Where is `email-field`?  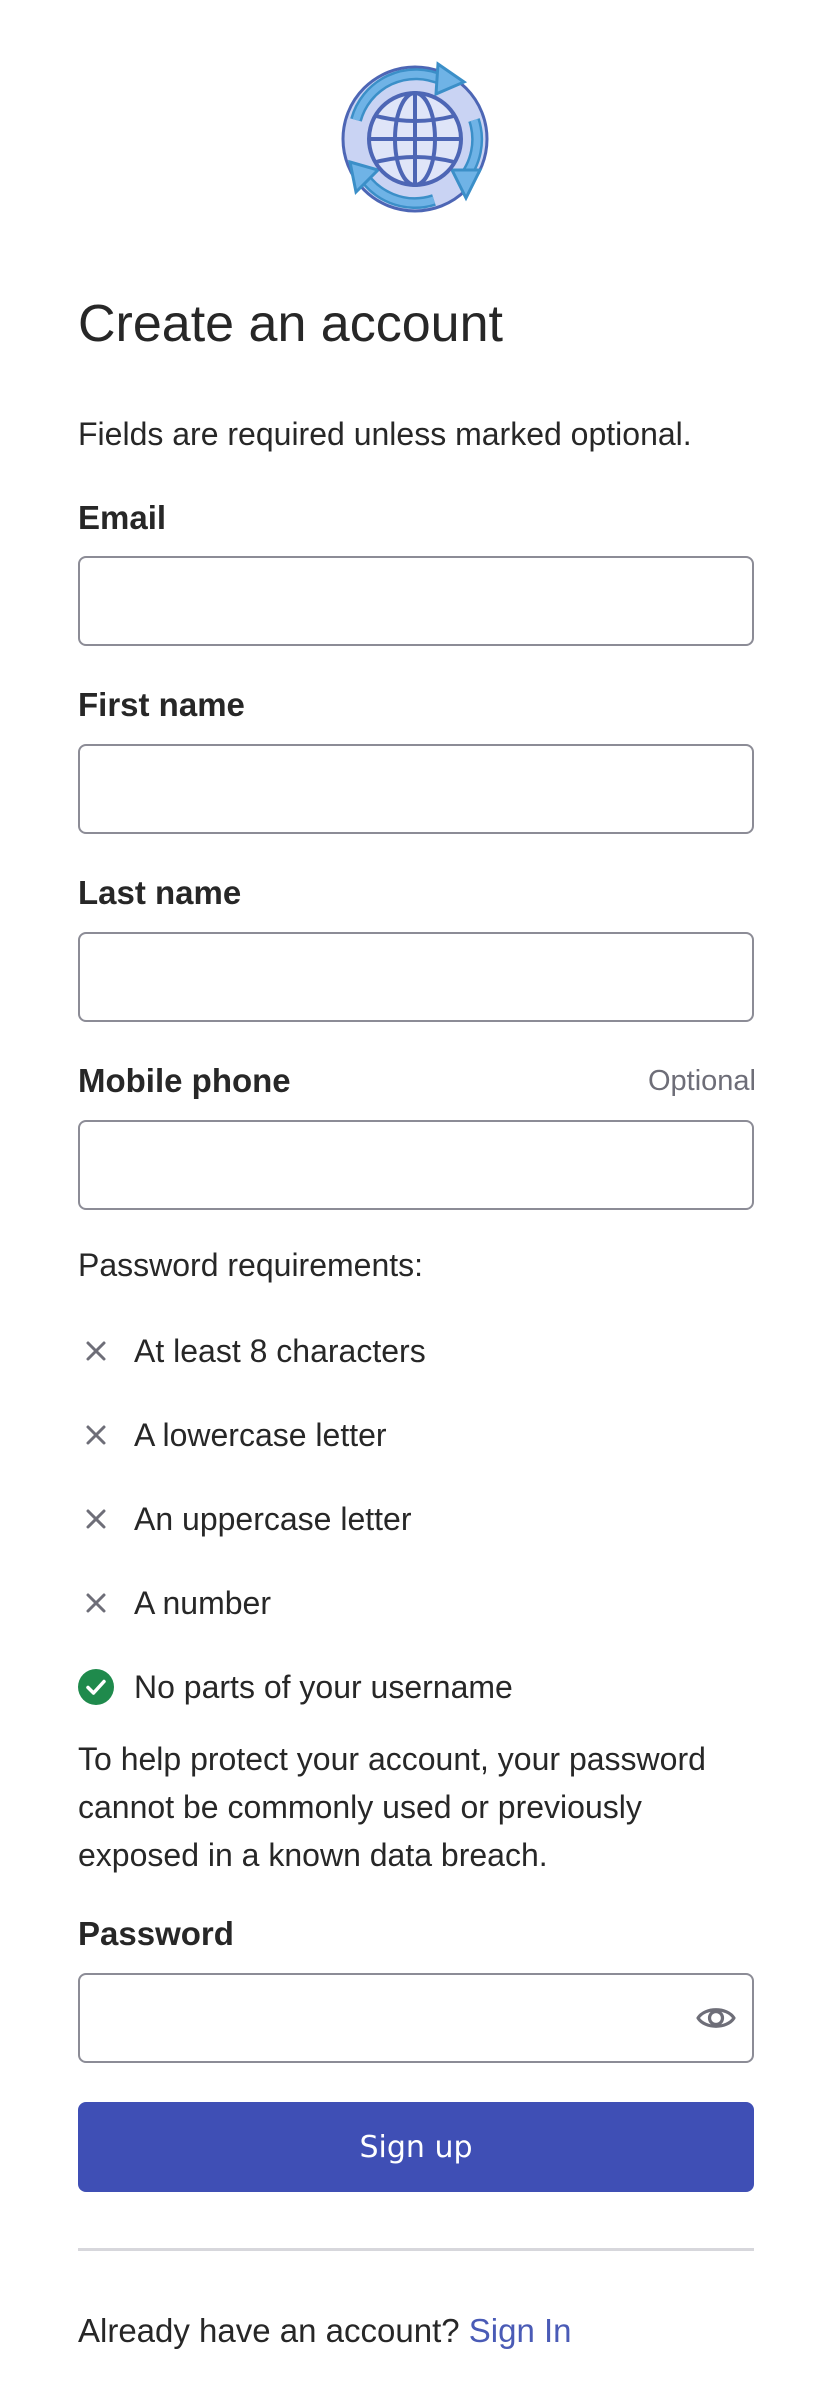 email-field is located at coordinates (416, 601).